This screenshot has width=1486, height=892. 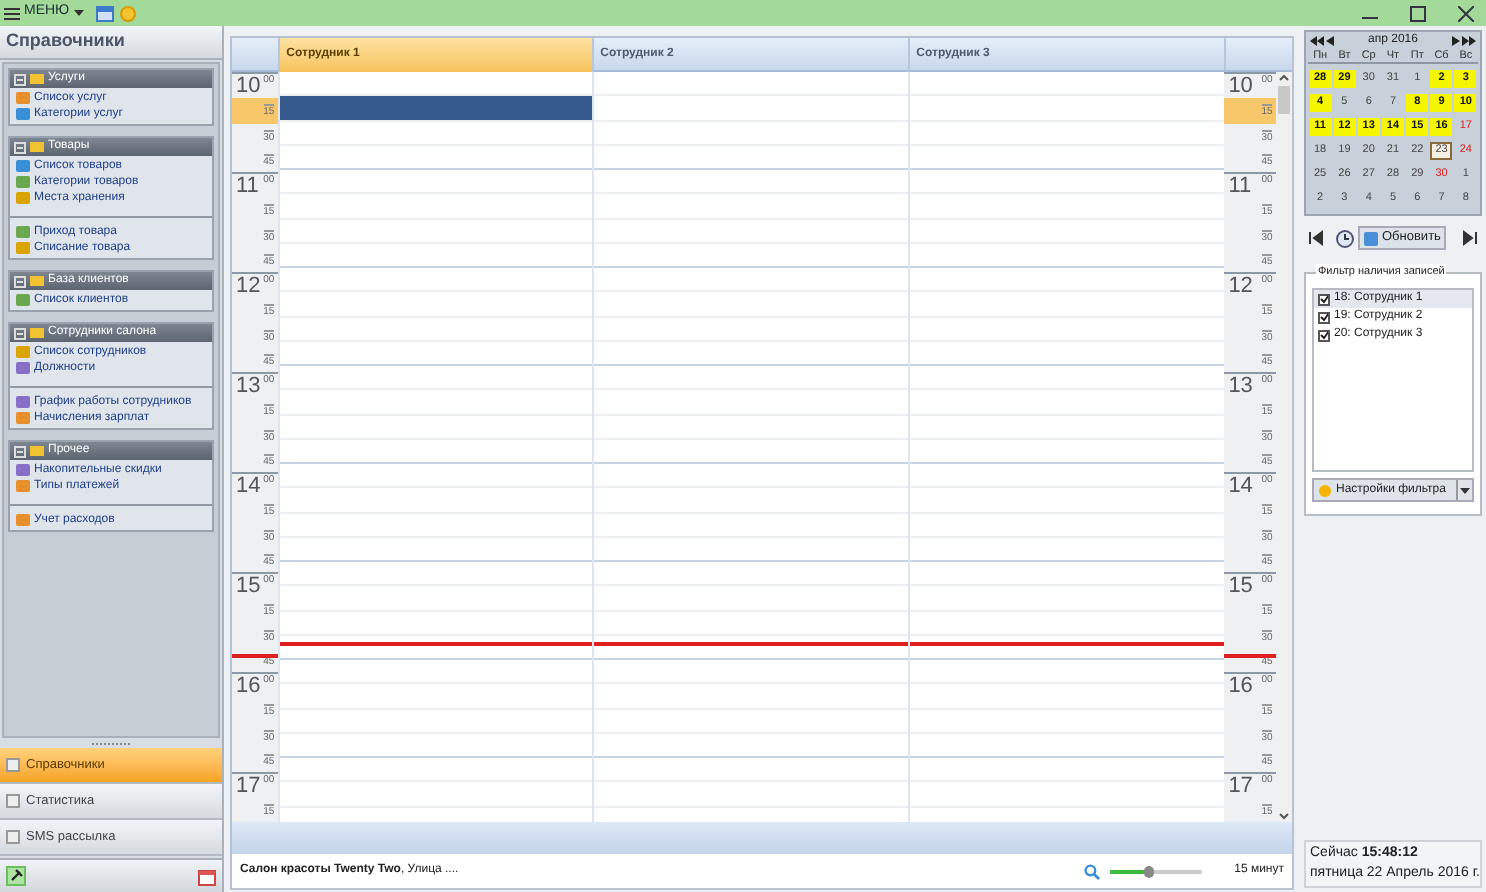 What do you see at coordinates (1317, 40) in the screenshot?
I see `double-left-arrow-icon` at bounding box center [1317, 40].